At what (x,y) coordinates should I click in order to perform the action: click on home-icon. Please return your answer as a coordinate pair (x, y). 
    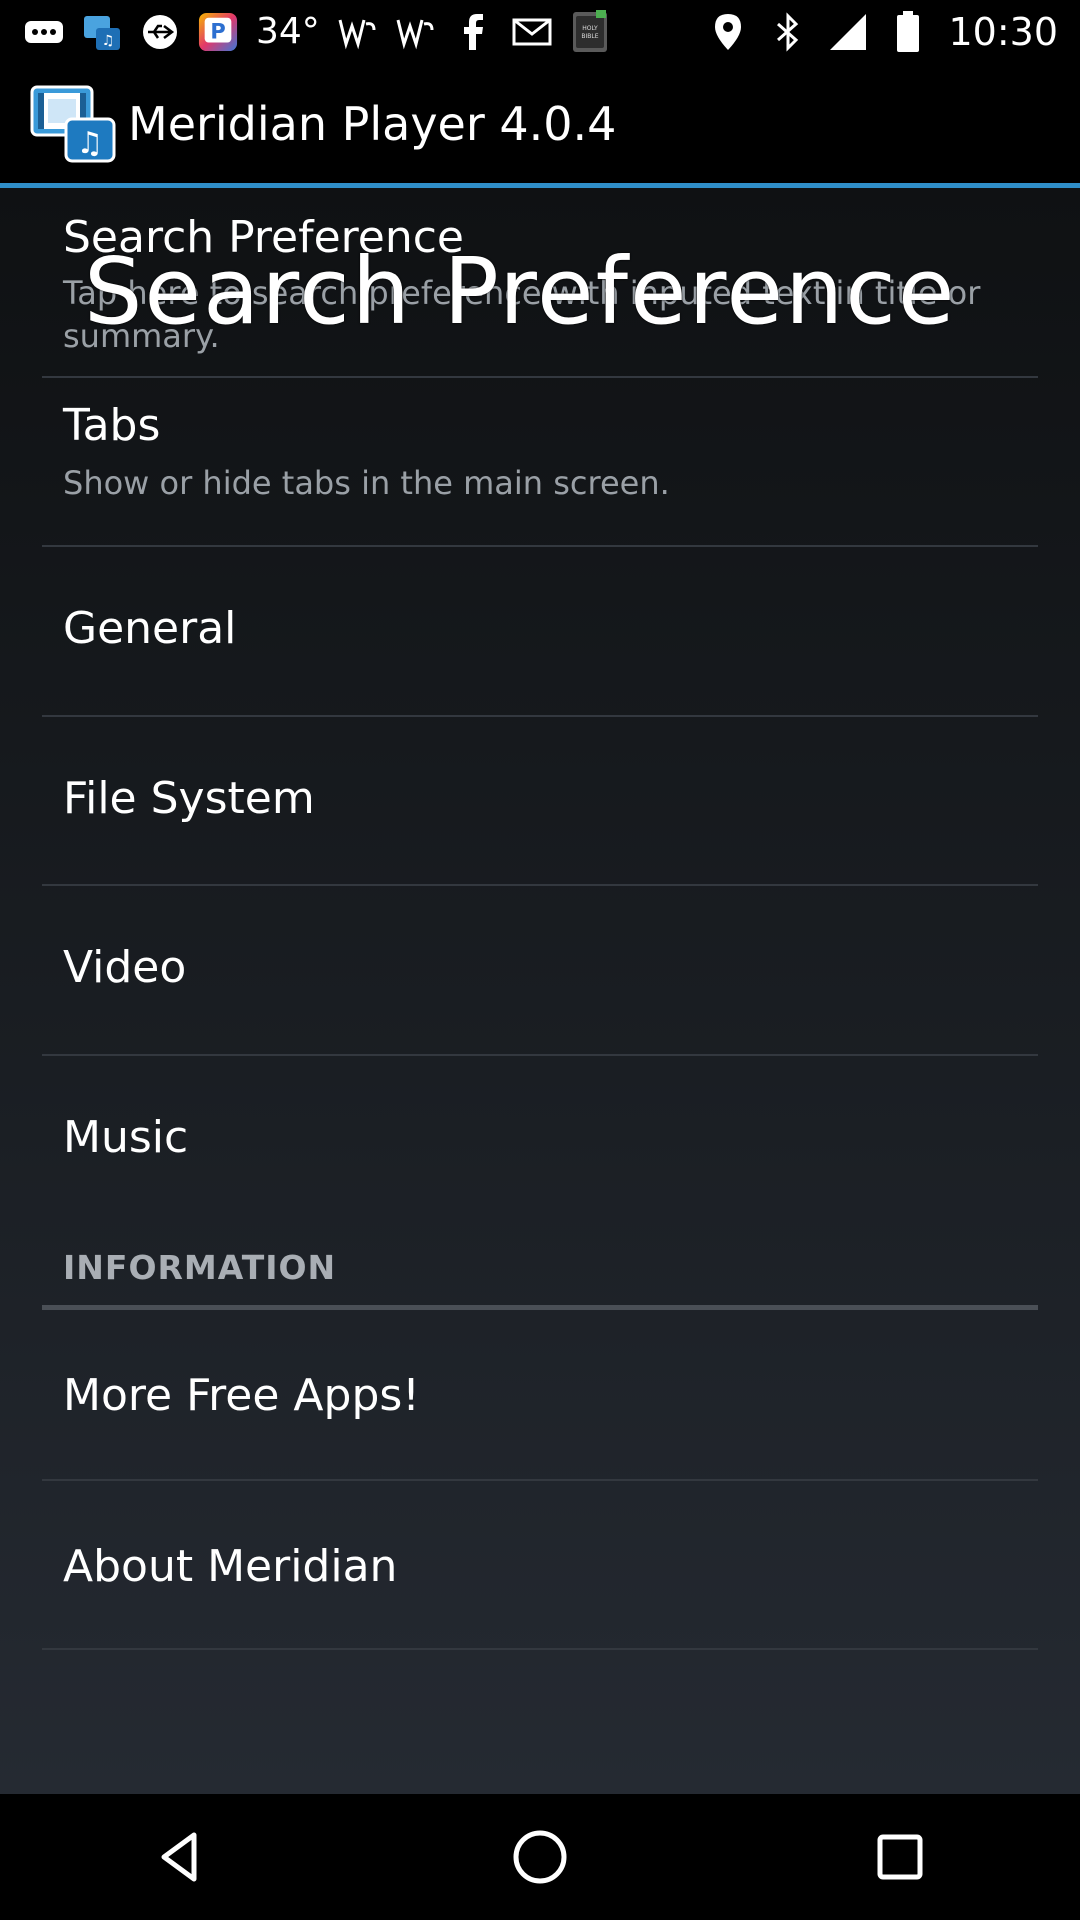
    Looking at the image, I should click on (540, 1857).